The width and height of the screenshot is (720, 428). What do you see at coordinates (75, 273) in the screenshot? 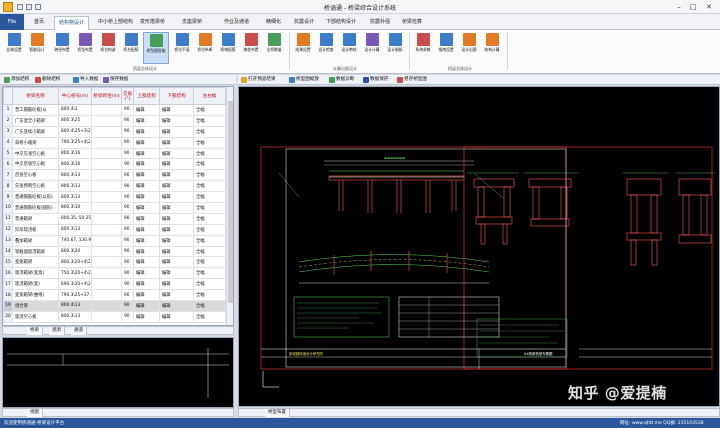
I see `cell-station: 750.3\20+4\25+4` at bounding box center [75, 273].